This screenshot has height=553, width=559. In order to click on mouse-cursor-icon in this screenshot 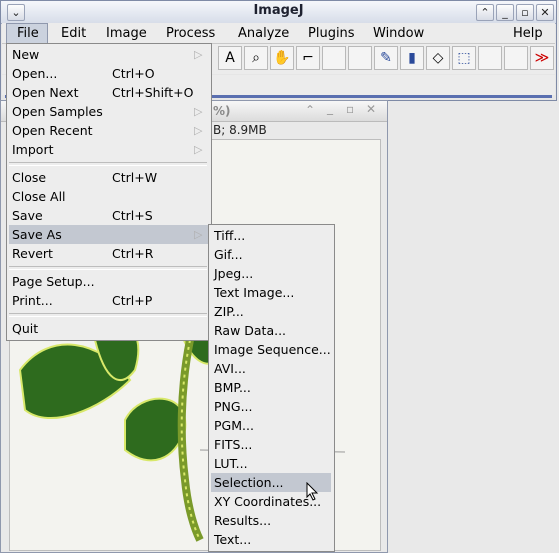, I will do `click(312, 491)`.